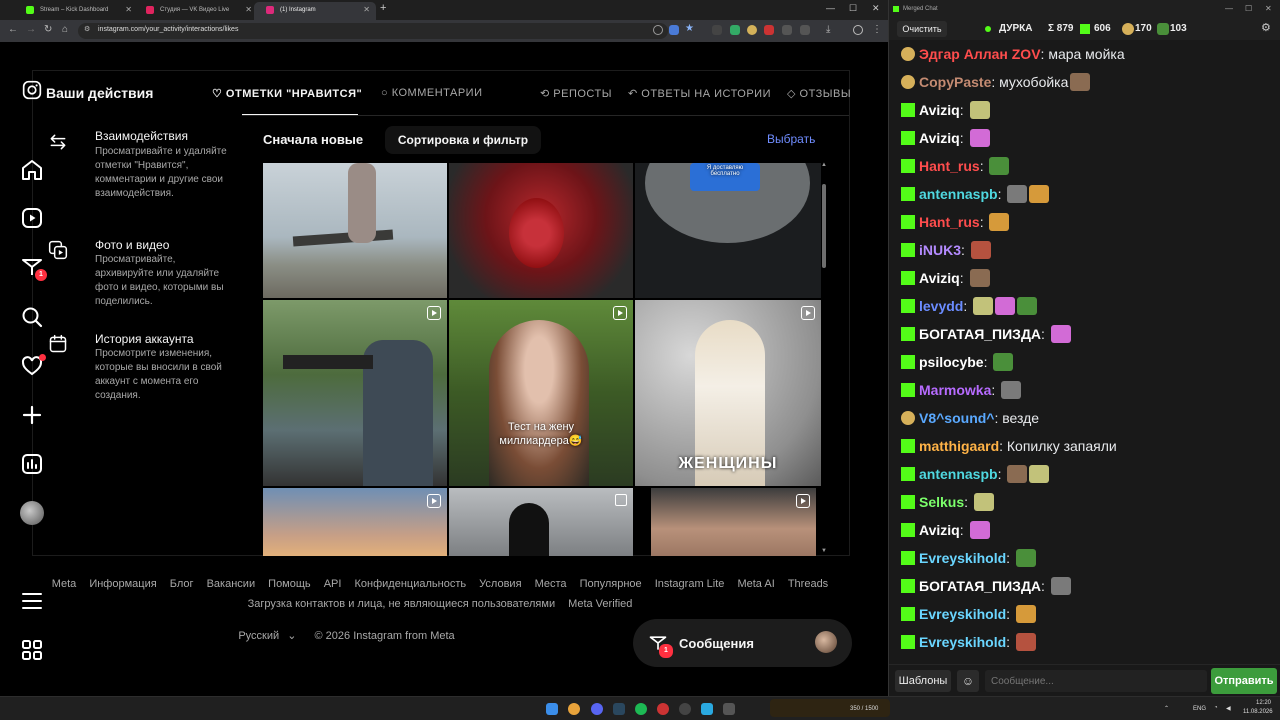  I want to click on tab-comments: ○ КОММЕНТАРИИ, so click(432, 93).